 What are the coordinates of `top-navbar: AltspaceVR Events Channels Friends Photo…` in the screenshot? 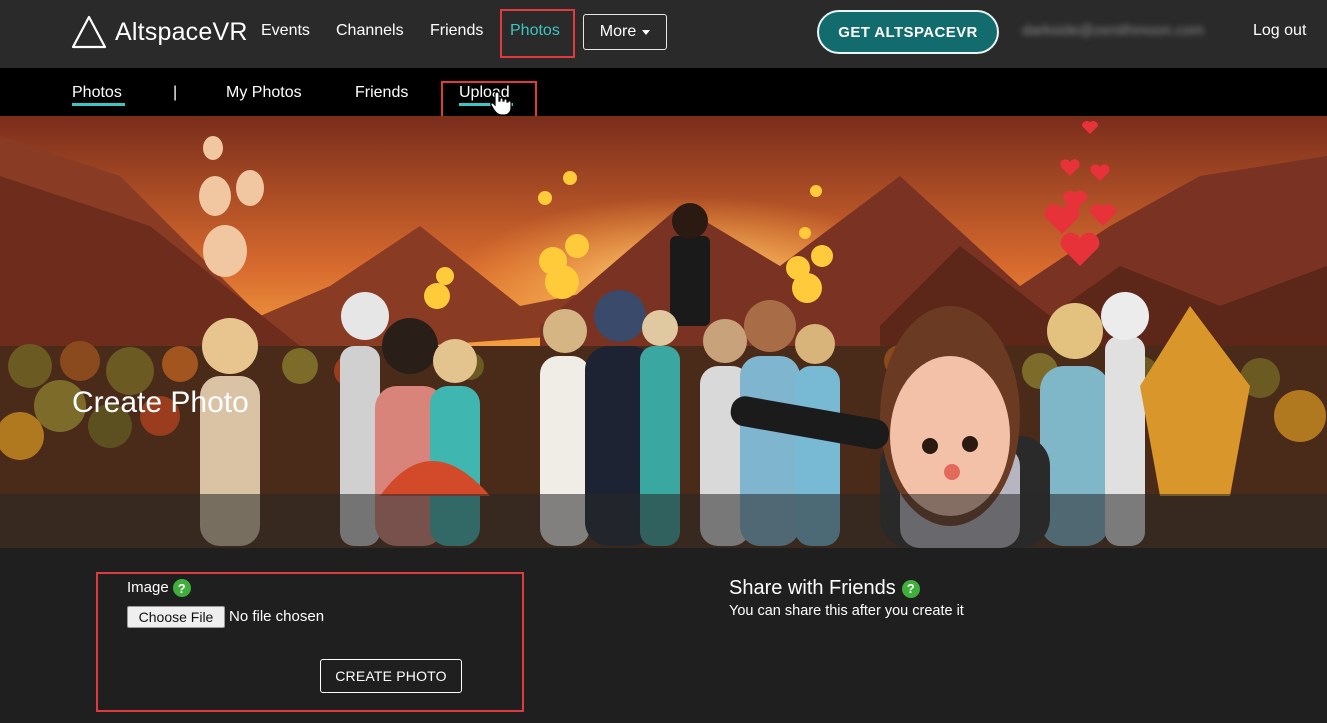 It's located at (663, 34).